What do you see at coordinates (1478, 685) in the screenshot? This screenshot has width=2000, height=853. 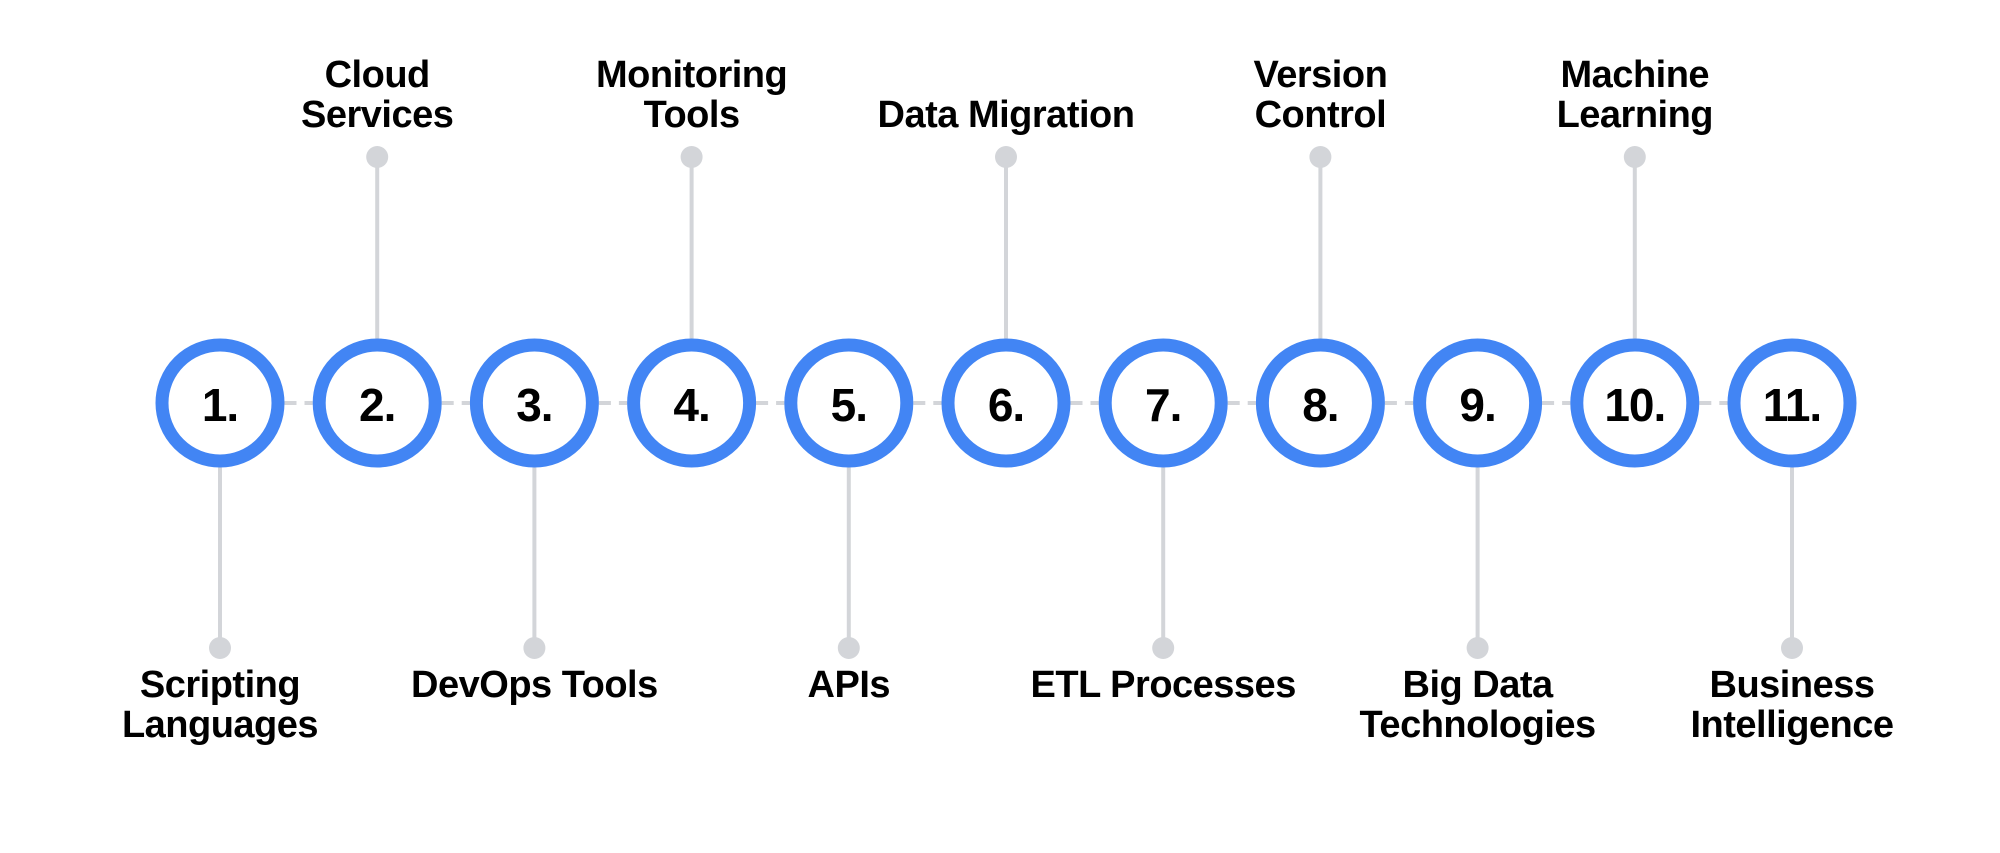 I see `step-label-line: Big Data` at bounding box center [1478, 685].